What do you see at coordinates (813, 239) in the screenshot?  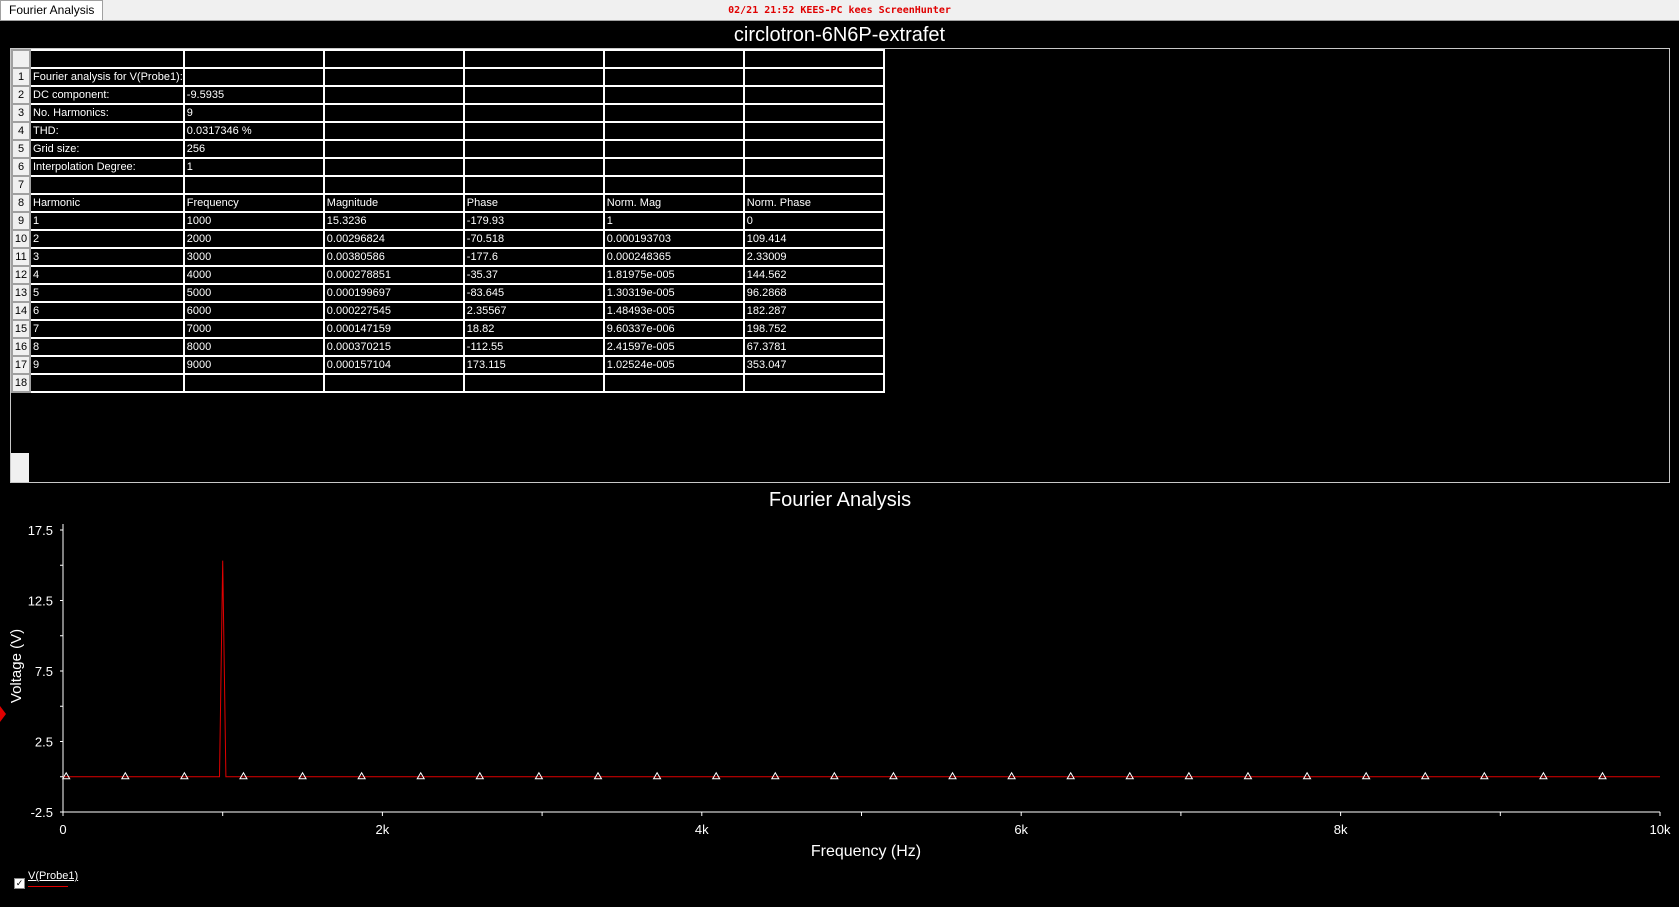 I see `table-cell: 109.414` at bounding box center [813, 239].